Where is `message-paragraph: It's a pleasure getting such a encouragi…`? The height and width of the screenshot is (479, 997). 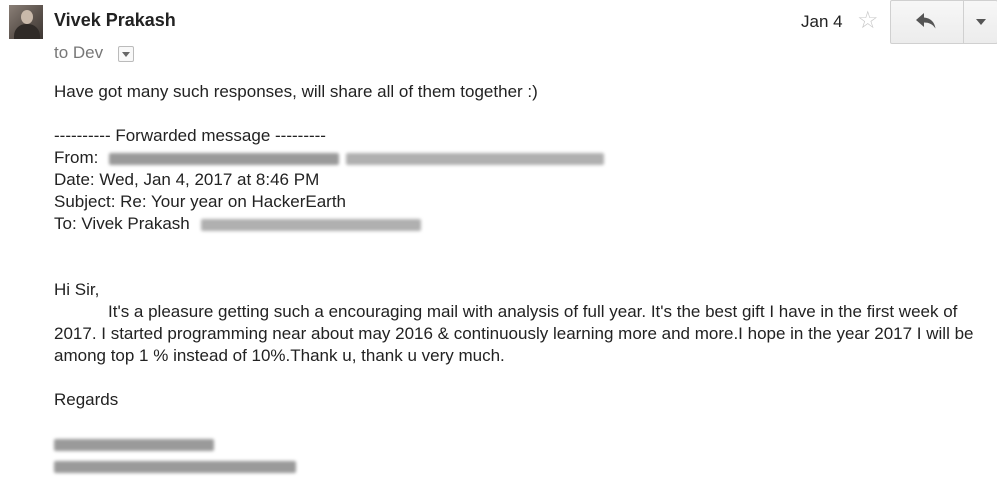 message-paragraph: It's a pleasure getting such a encouragi… is located at coordinates (514, 333).